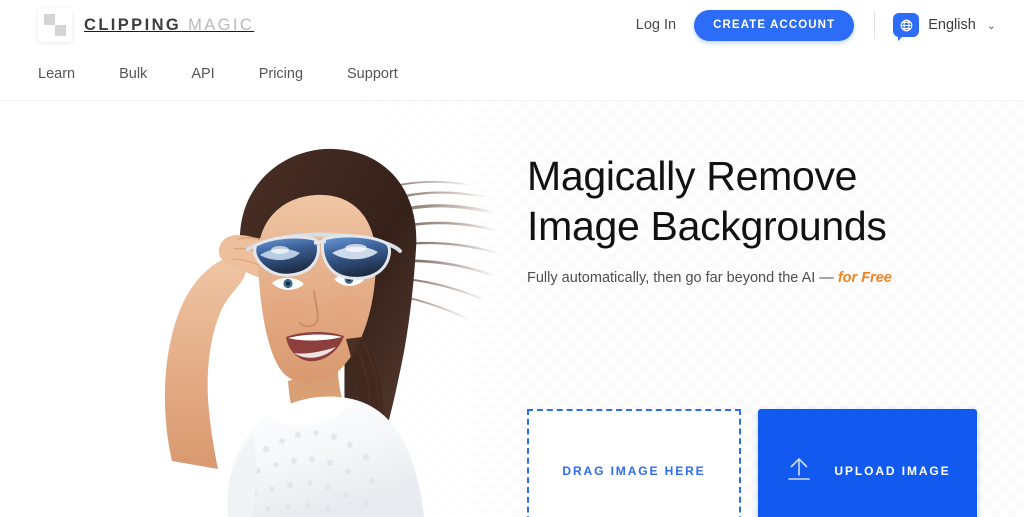 Image resolution: width=1024 pixels, height=517 pixels. I want to click on upload-button-label: UPLOAD IMAGE, so click(892, 470).